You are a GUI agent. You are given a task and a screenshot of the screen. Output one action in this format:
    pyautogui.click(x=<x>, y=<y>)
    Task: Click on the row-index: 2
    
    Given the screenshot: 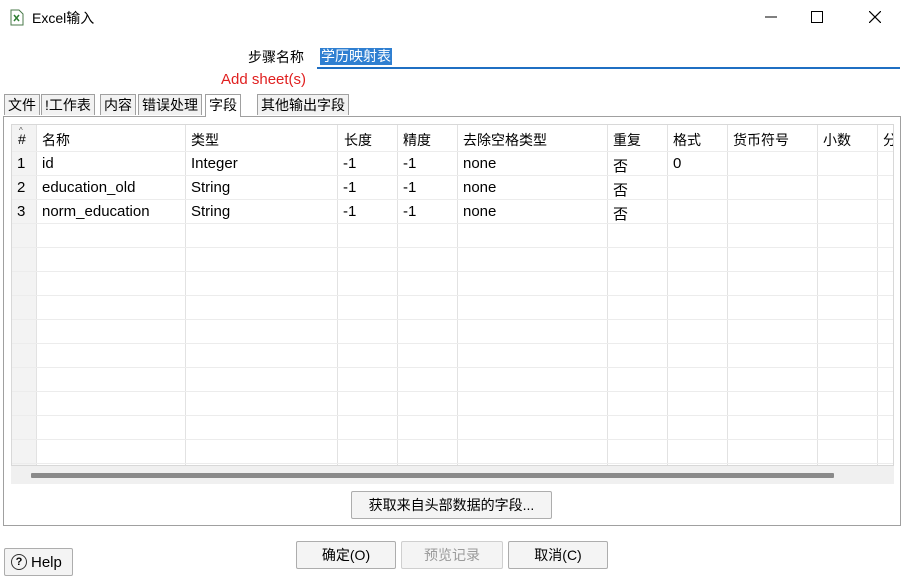 What is the action you would take?
    pyautogui.click(x=21, y=187)
    